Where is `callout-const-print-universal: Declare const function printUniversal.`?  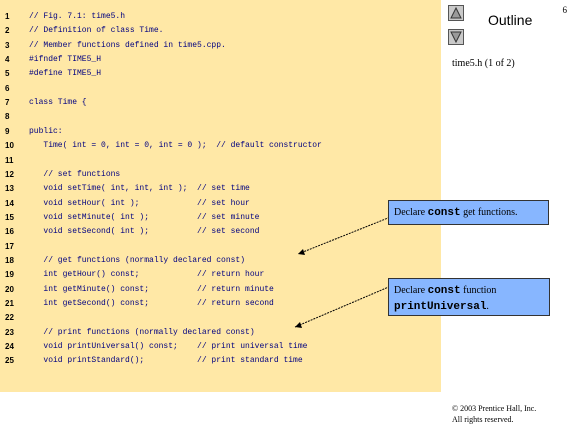 callout-const-print-universal: Declare const function printUniversal. is located at coordinates (469, 297).